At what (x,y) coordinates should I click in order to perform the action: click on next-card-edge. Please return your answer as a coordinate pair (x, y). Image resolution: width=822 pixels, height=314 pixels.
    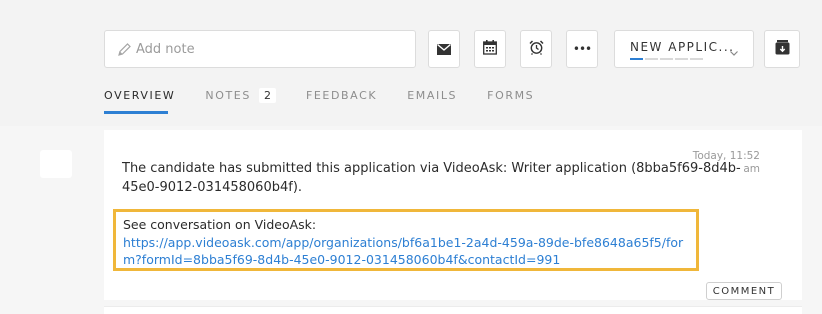
    Looking at the image, I should click on (453, 310).